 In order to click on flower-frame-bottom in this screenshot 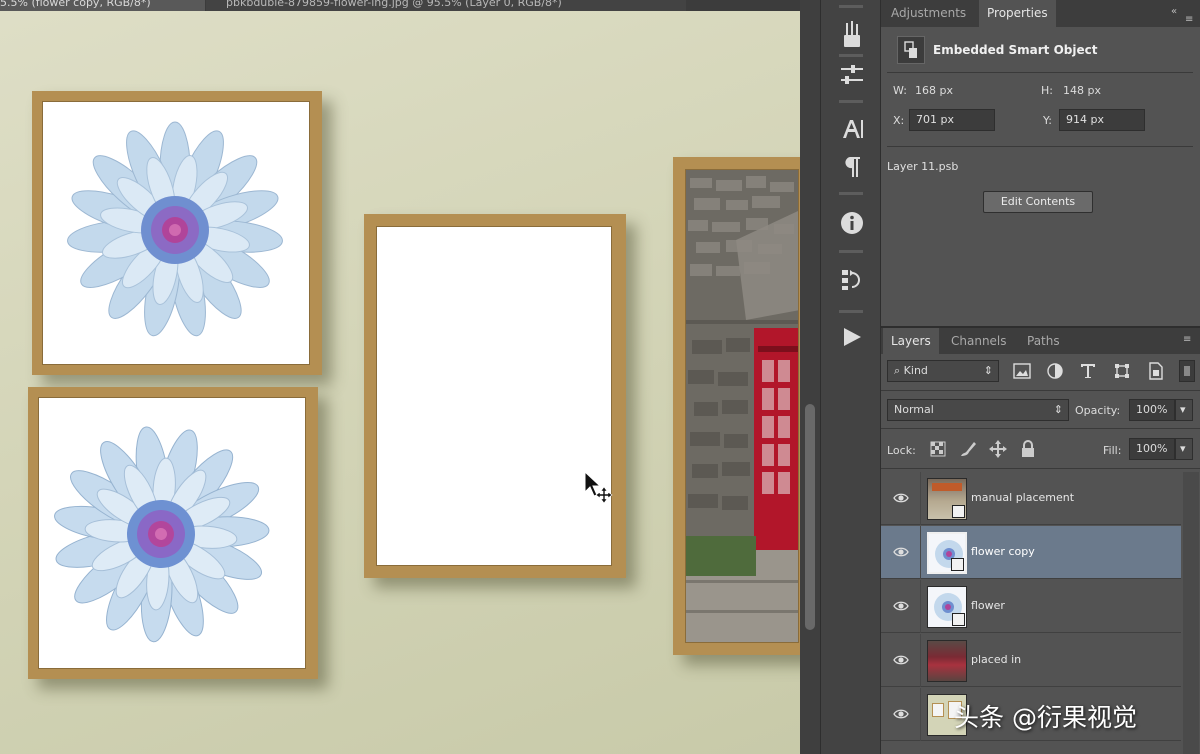, I will do `click(173, 533)`.